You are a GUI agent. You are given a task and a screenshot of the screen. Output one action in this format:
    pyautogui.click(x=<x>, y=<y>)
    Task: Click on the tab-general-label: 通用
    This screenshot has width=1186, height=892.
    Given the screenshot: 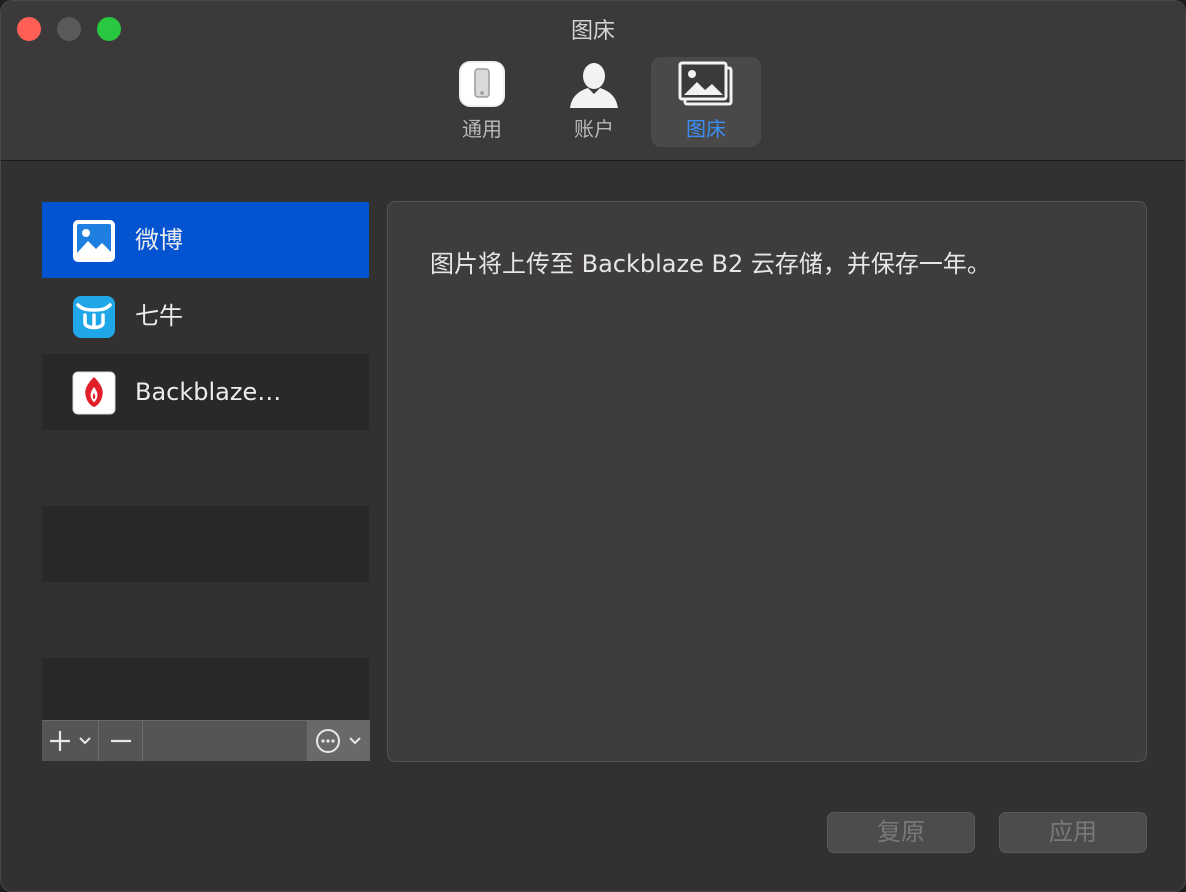 What is the action you would take?
    pyautogui.click(x=482, y=129)
    